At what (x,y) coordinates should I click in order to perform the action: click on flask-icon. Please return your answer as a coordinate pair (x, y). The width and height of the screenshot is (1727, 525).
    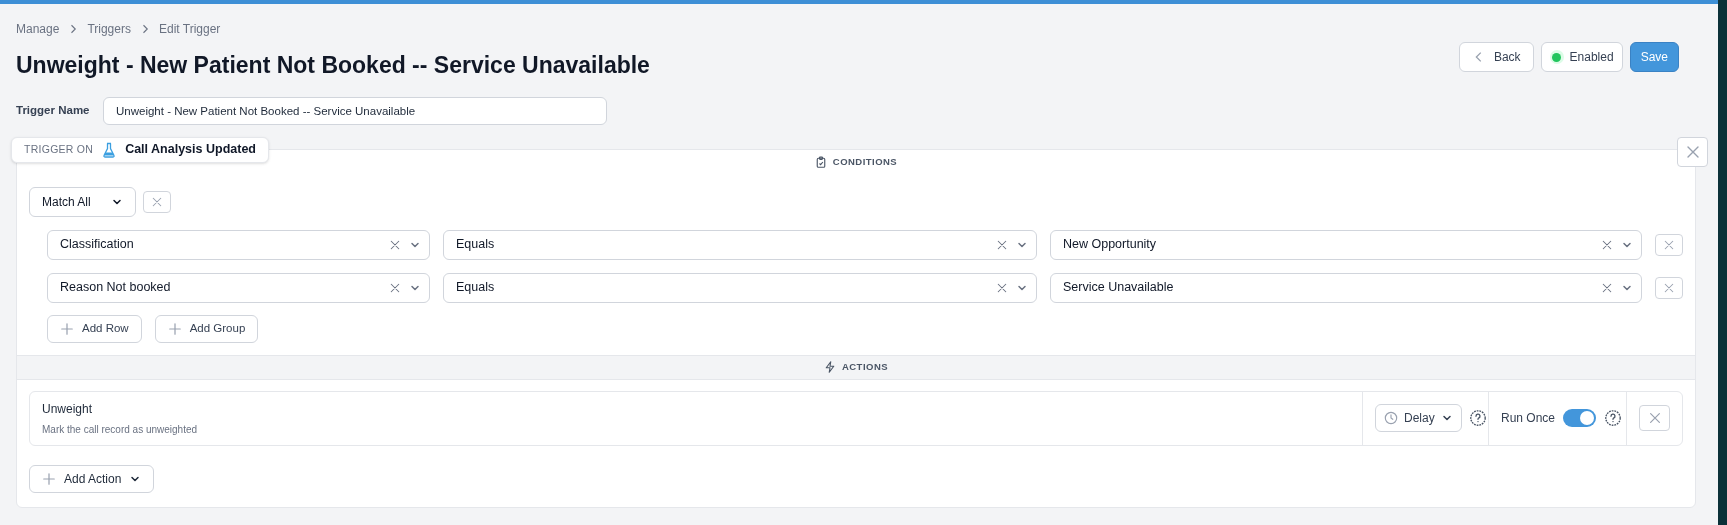
    Looking at the image, I should click on (109, 149).